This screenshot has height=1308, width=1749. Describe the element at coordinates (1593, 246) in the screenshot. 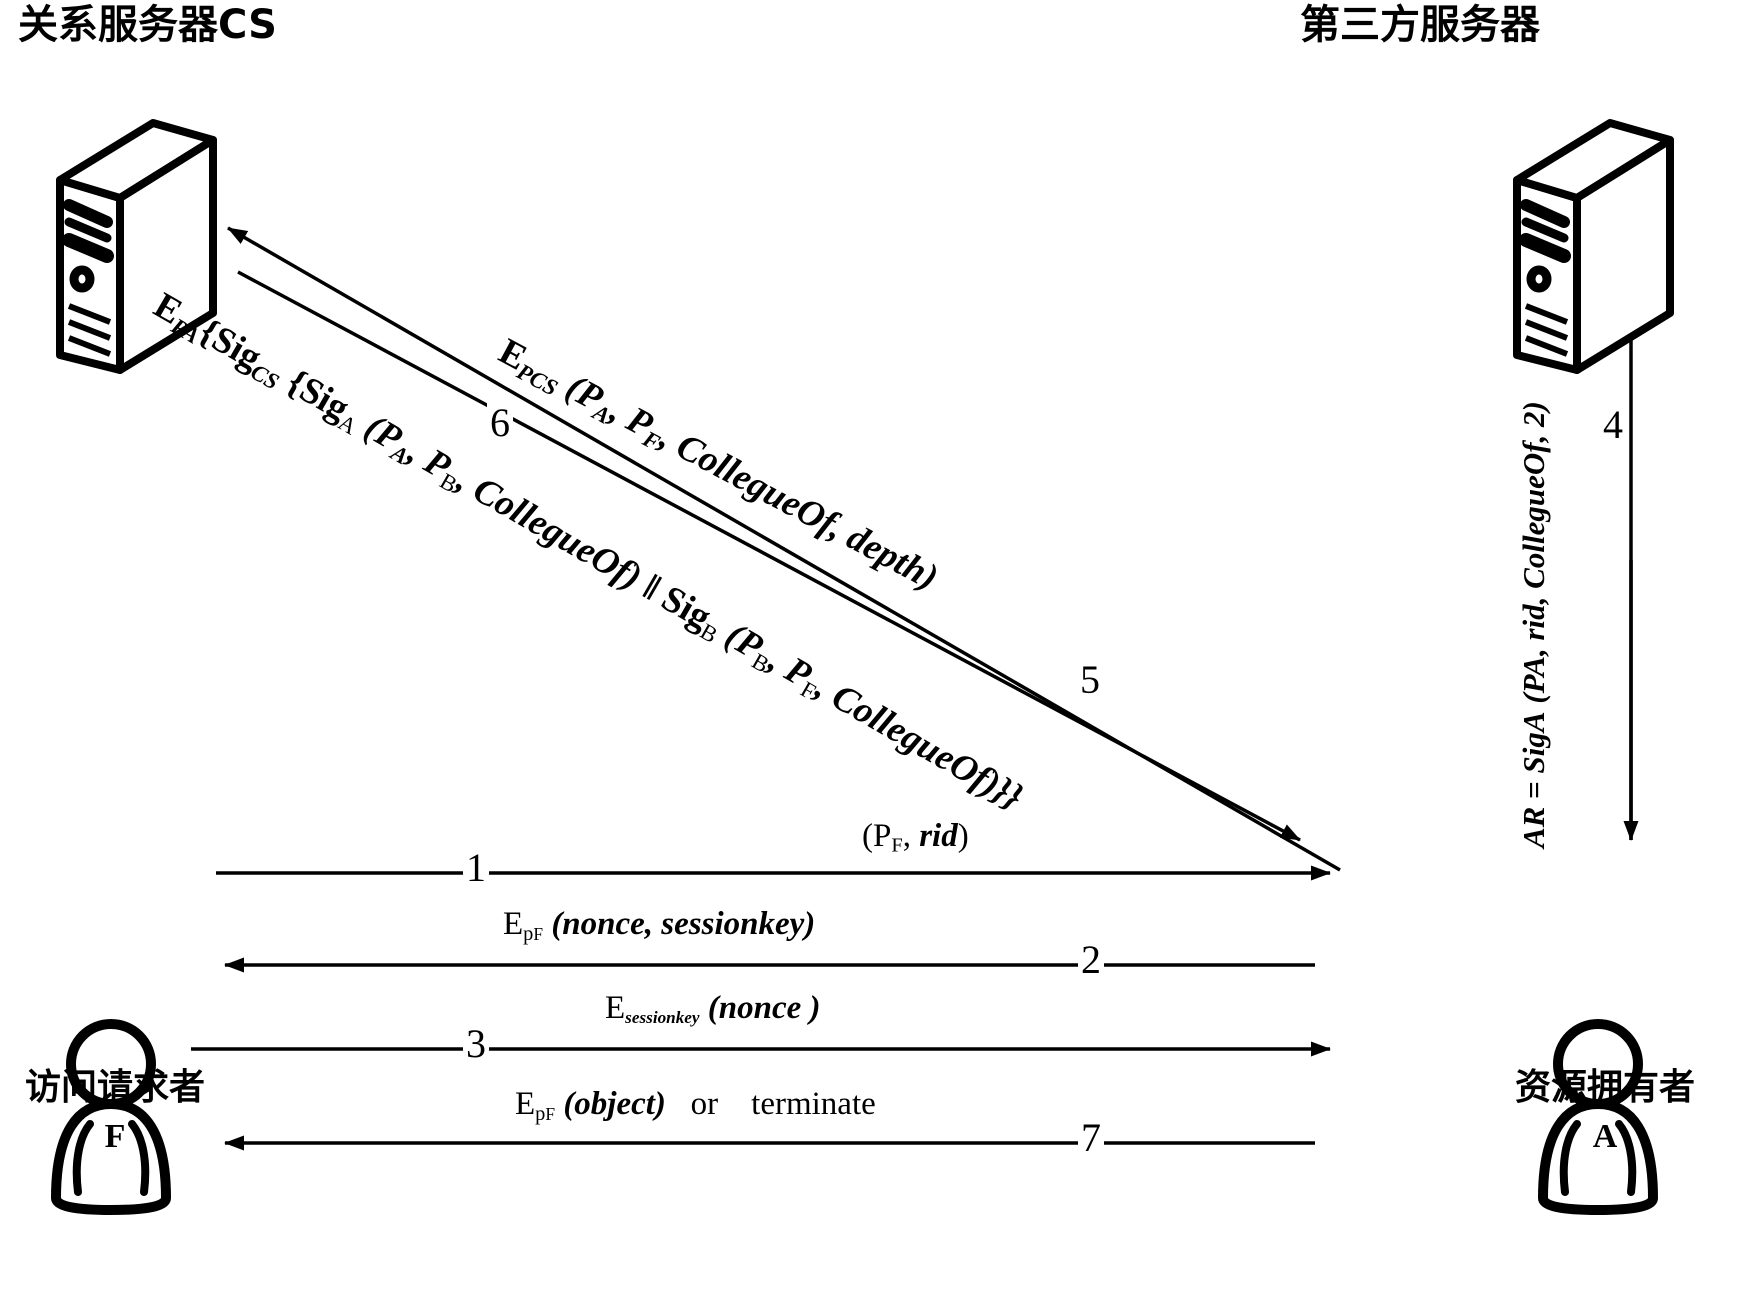

I see `server-icon-tps` at that location.